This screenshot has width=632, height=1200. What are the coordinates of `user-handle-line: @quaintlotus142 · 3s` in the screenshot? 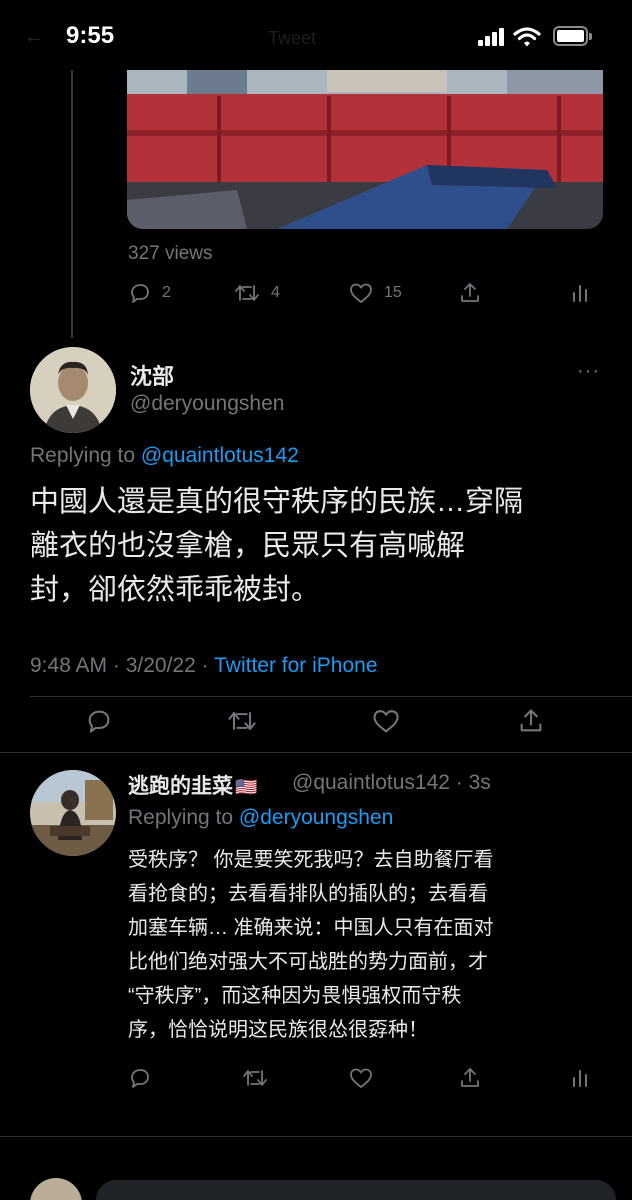 It's located at (391, 782).